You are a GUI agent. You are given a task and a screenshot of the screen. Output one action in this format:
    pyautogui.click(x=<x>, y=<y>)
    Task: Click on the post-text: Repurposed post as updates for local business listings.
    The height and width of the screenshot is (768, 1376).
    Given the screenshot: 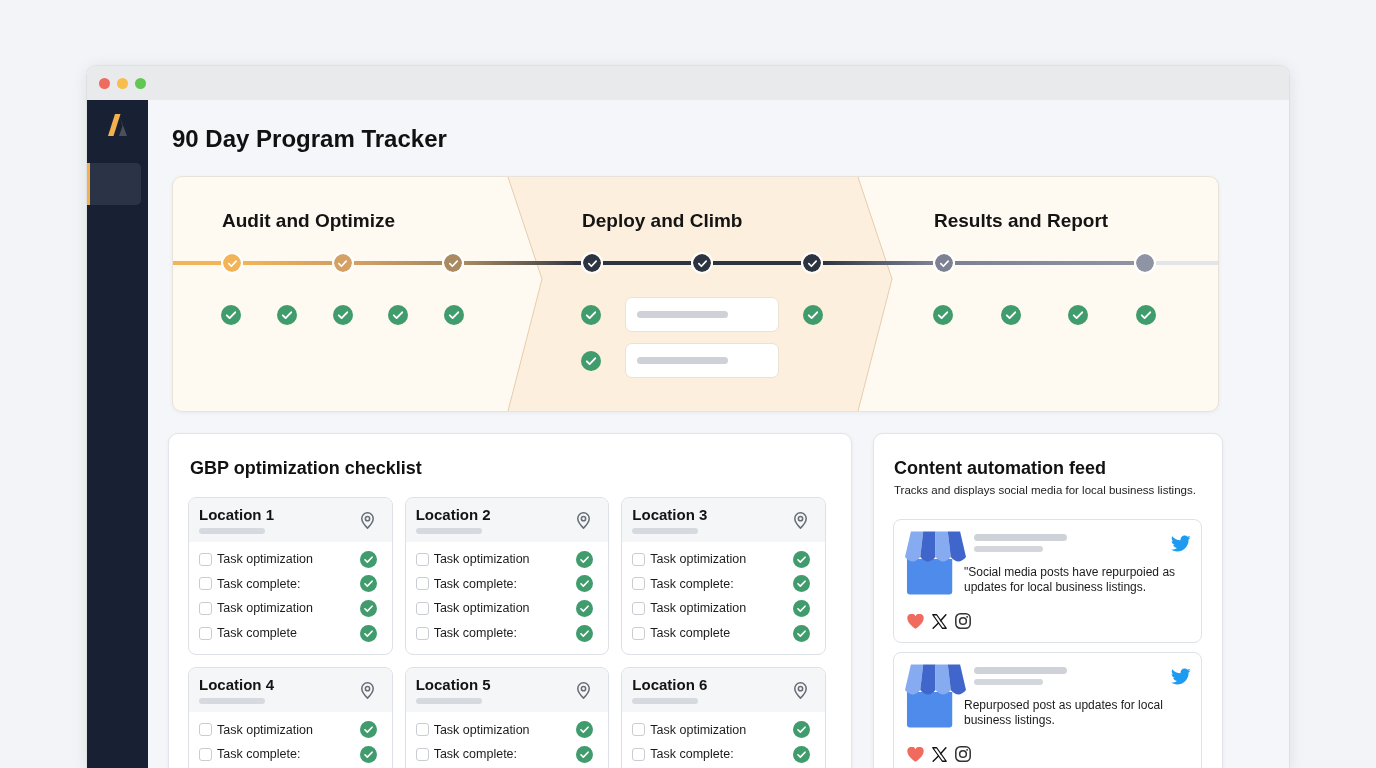 What is the action you would take?
    pyautogui.click(x=1064, y=713)
    